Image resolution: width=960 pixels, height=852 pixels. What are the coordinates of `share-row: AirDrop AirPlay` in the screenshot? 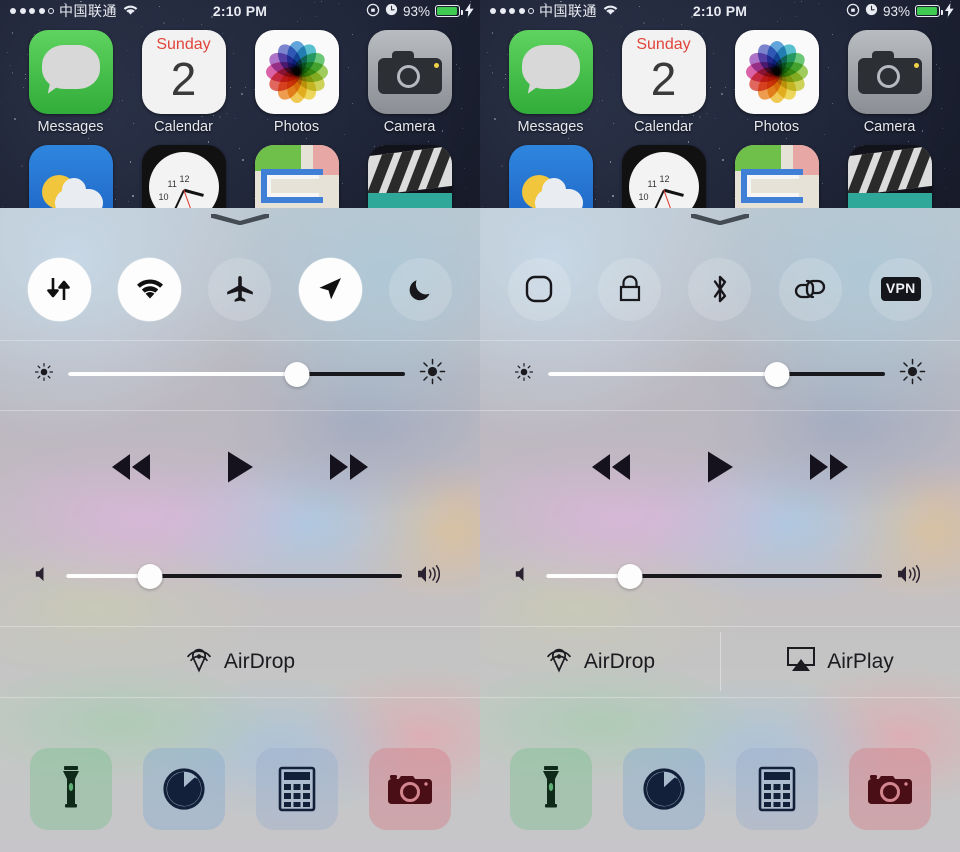 It's located at (720, 661).